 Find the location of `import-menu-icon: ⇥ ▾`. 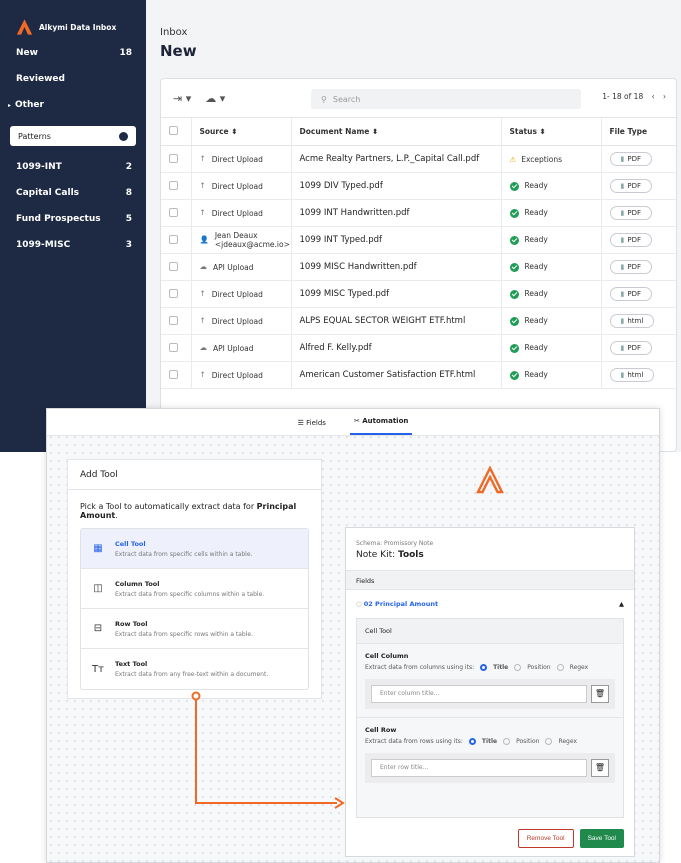

import-menu-icon: ⇥ ▾ is located at coordinates (182, 98).